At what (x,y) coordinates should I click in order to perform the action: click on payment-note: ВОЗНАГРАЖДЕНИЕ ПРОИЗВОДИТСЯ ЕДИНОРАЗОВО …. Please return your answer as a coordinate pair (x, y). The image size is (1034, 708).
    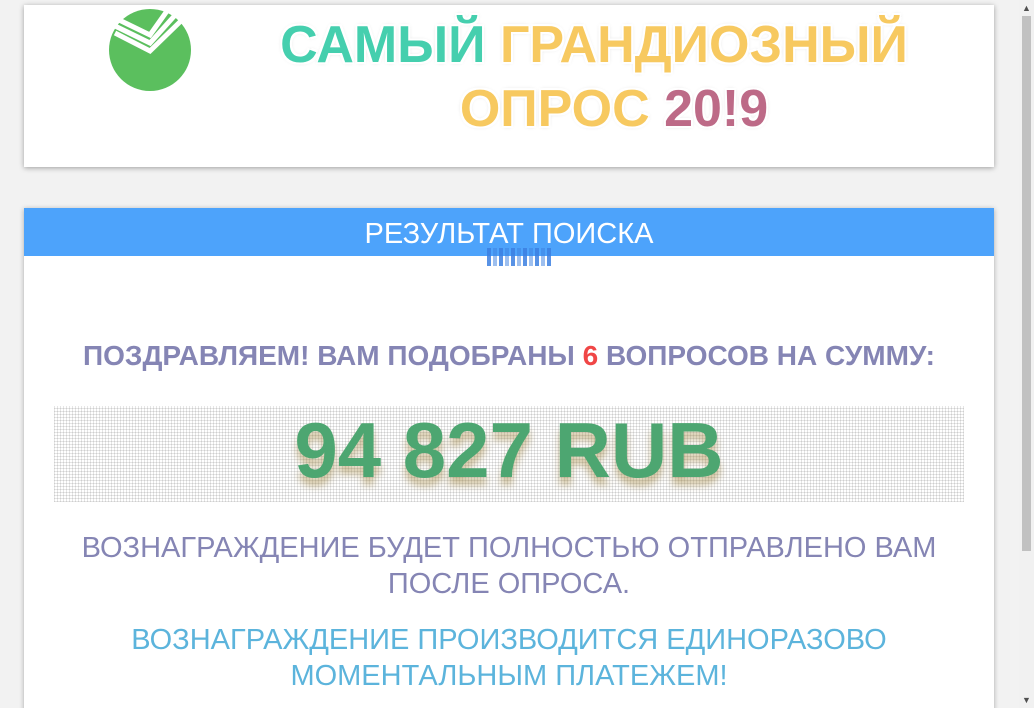
    Looking at the image, I should click on (509, 658).